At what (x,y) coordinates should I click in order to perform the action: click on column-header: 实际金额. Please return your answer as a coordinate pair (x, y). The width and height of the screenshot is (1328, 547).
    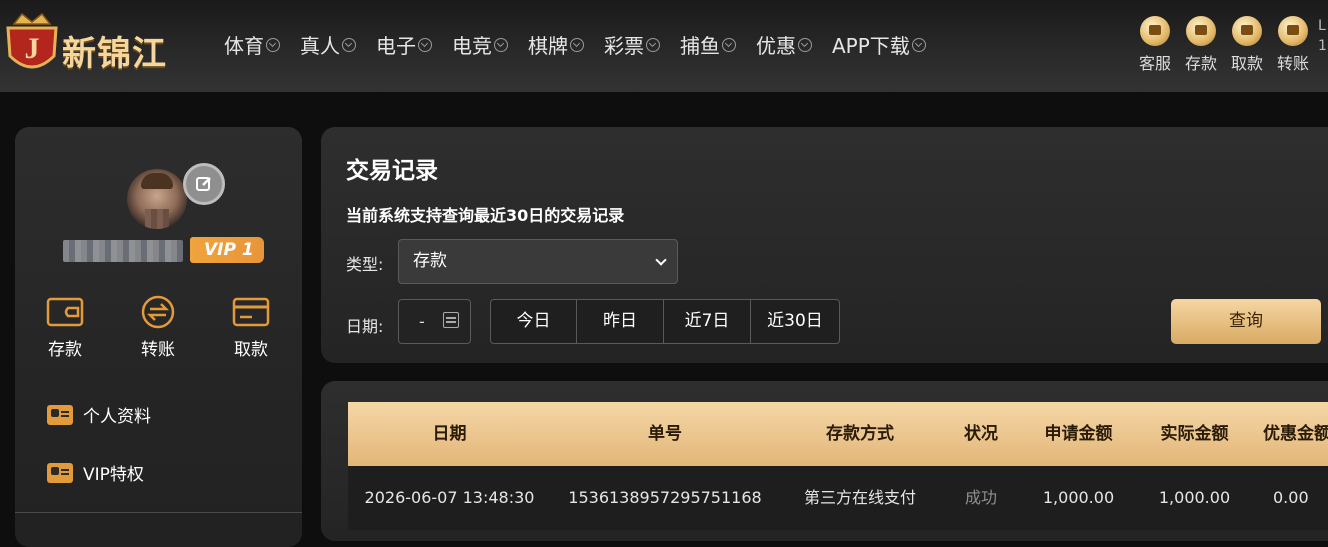
    Looking at the image, I should click on (1194, 434).